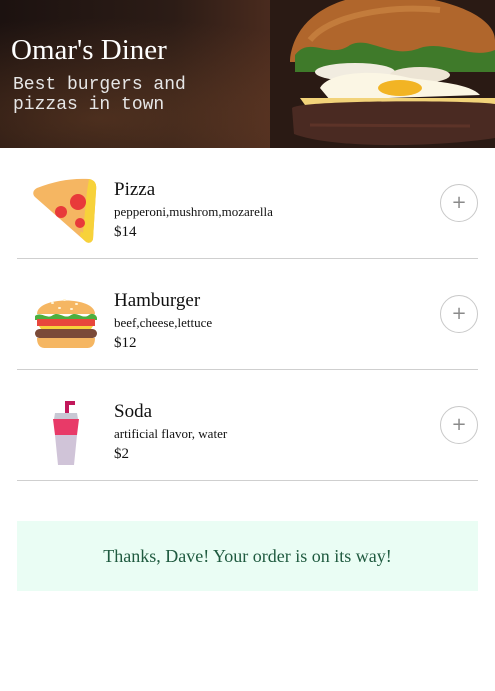 The width and height of the screenshot is (495, 691). What do you see at coordinates (66, 323) in the screenshot?
I see `hamburger-icon` at bounding box center [66, 323].